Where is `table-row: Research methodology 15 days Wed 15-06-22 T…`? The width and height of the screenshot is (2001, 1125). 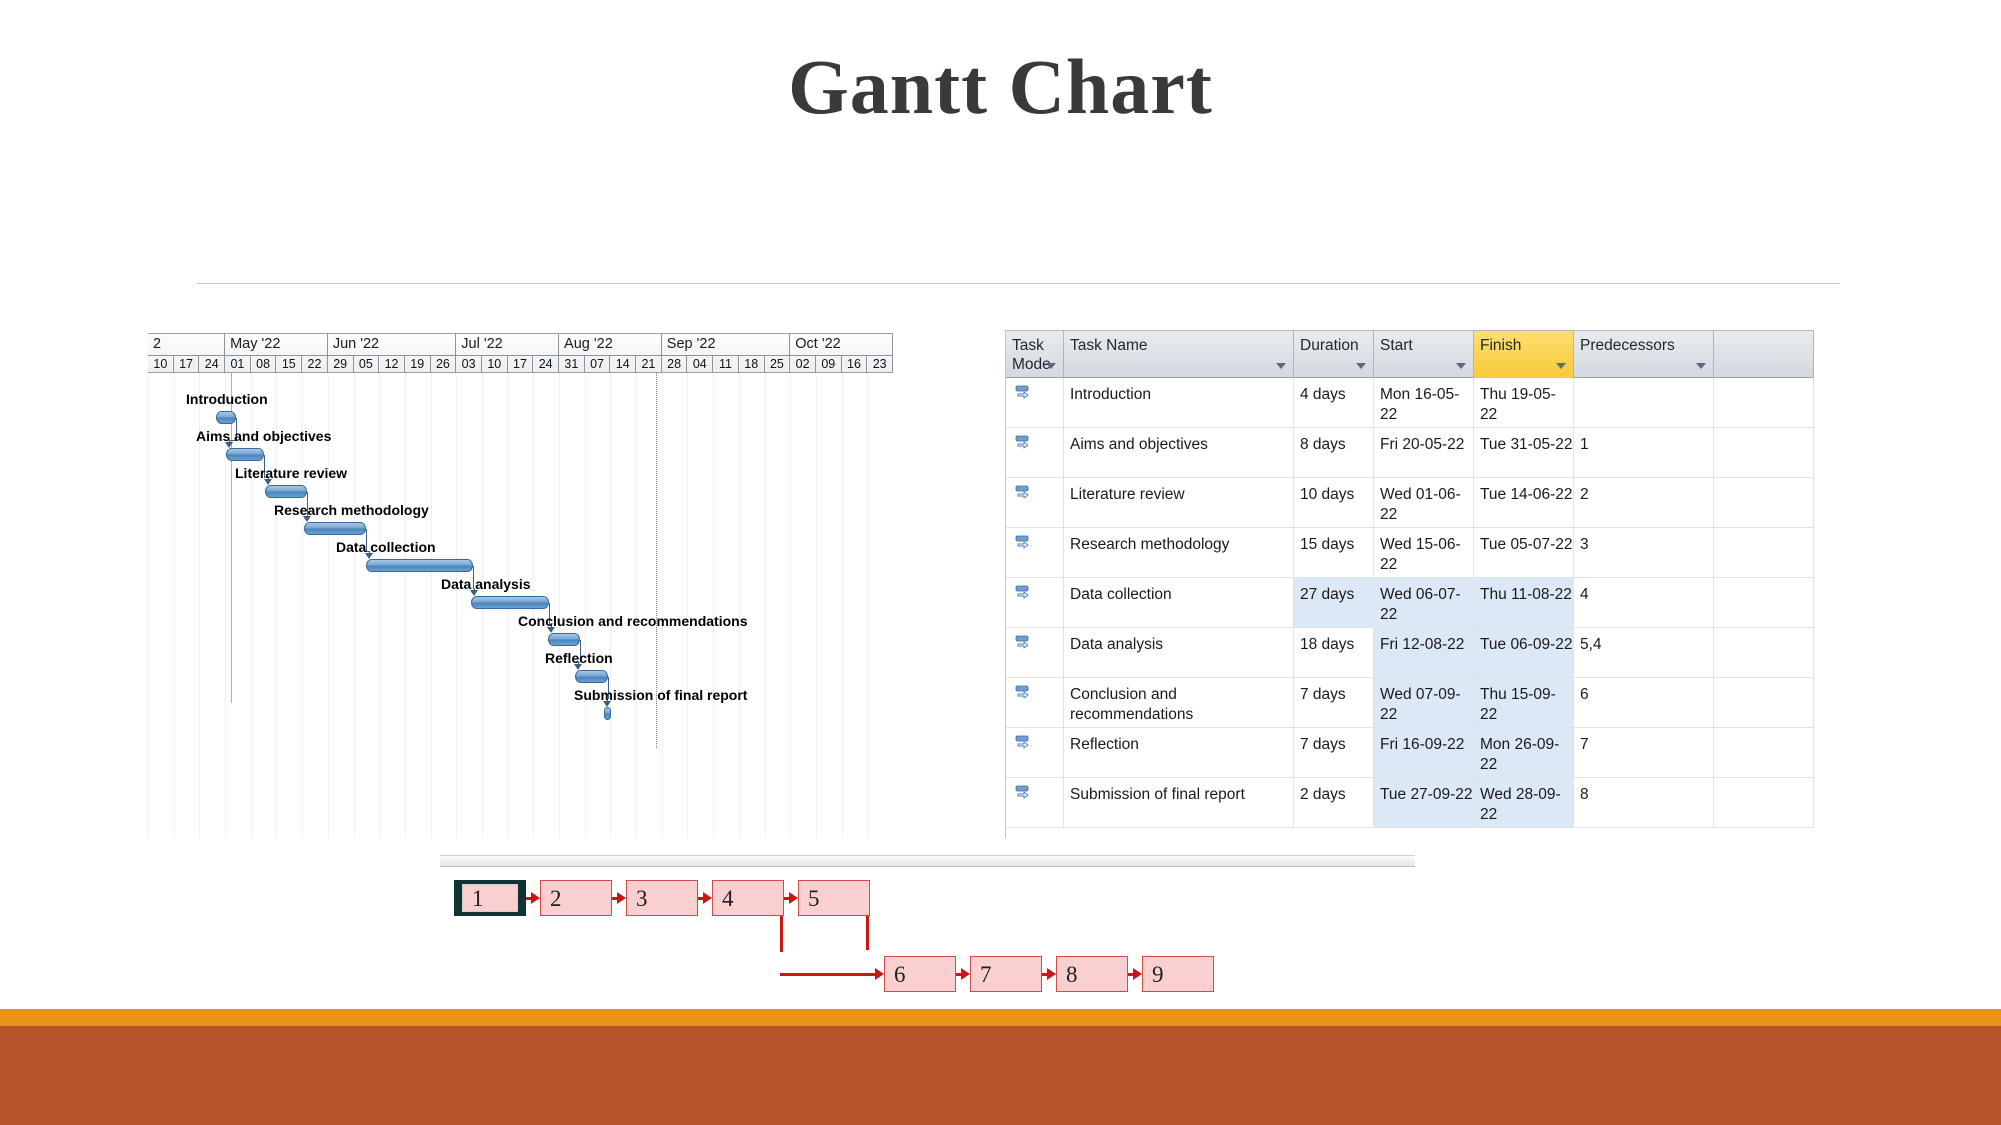 table-row: Research methodology 15 days Wed 15-06-22 T… is located at coordinates (1410, 553).